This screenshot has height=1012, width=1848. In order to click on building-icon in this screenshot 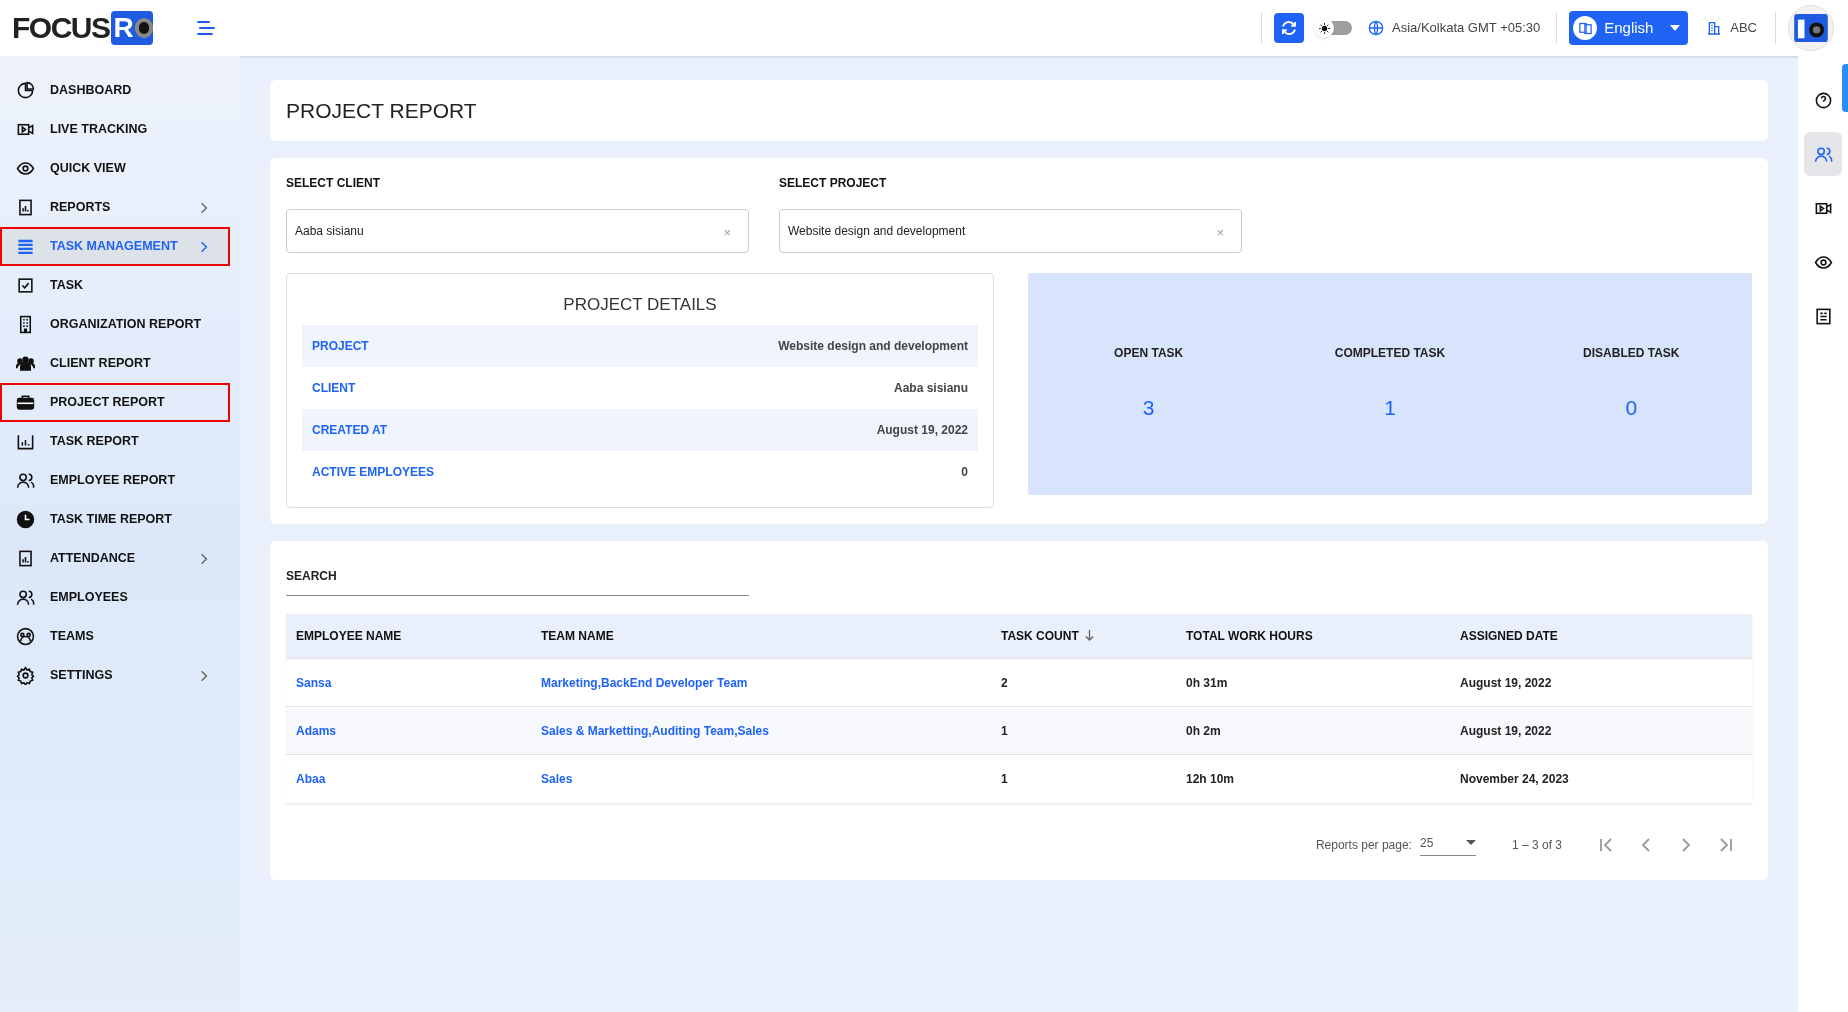, I will do `click(1714, 28)`.